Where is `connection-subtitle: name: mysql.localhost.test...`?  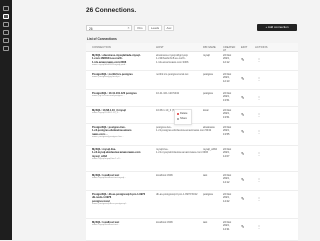
connection-subtitle: name: mysql.localhost.test... is located at coordinates (106, 225).